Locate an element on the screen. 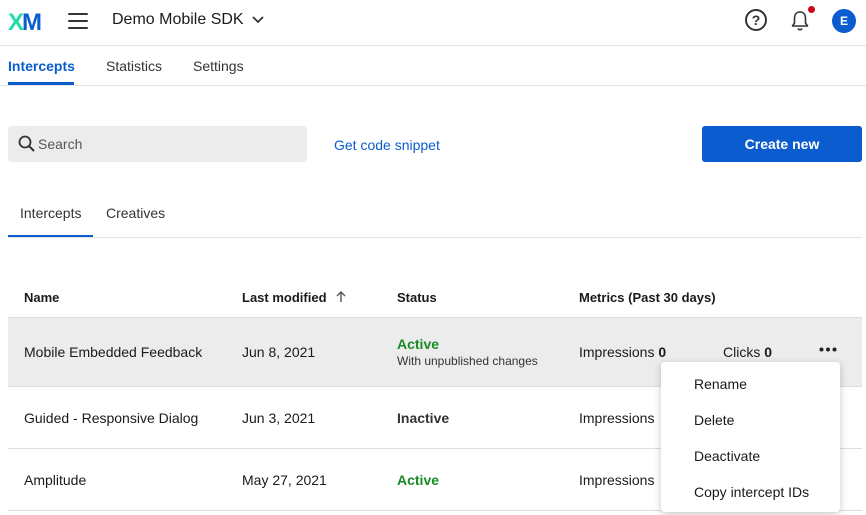 The height and width of the screenshot is (515, 866). tab-statistics: Statistics is located at coordinates (134, 66).